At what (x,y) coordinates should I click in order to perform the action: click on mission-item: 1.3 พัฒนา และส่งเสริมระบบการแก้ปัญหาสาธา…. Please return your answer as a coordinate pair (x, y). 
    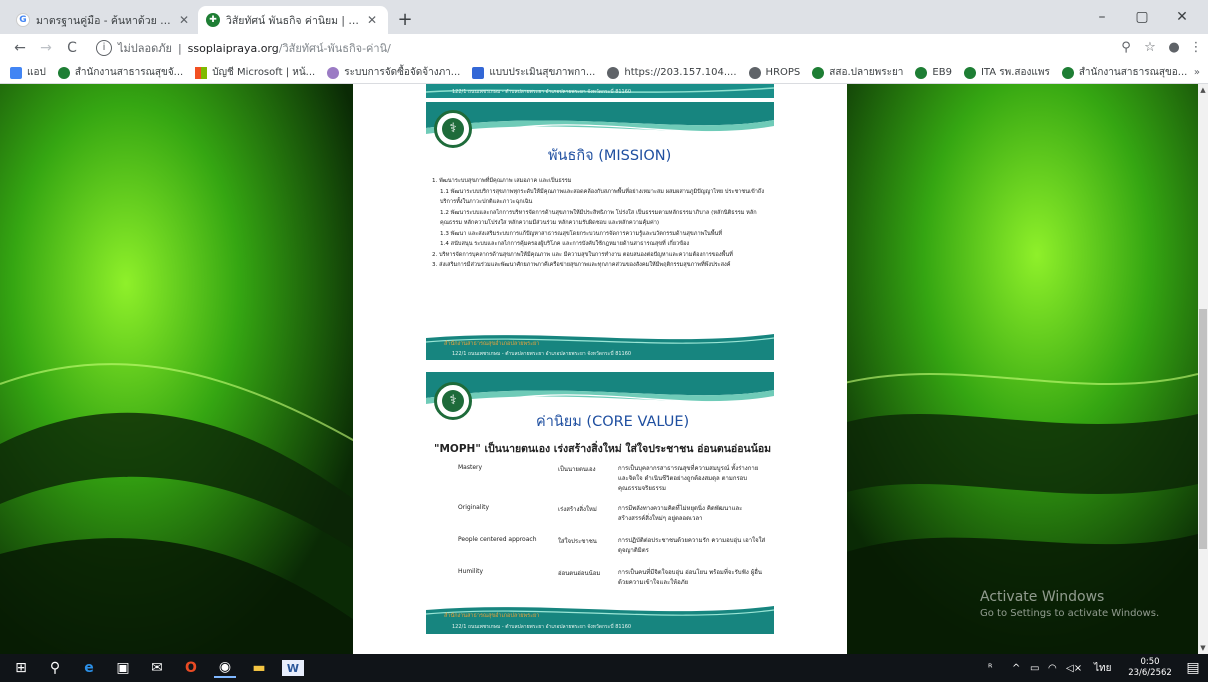
    Looking at the image, I should click on (581, 233).